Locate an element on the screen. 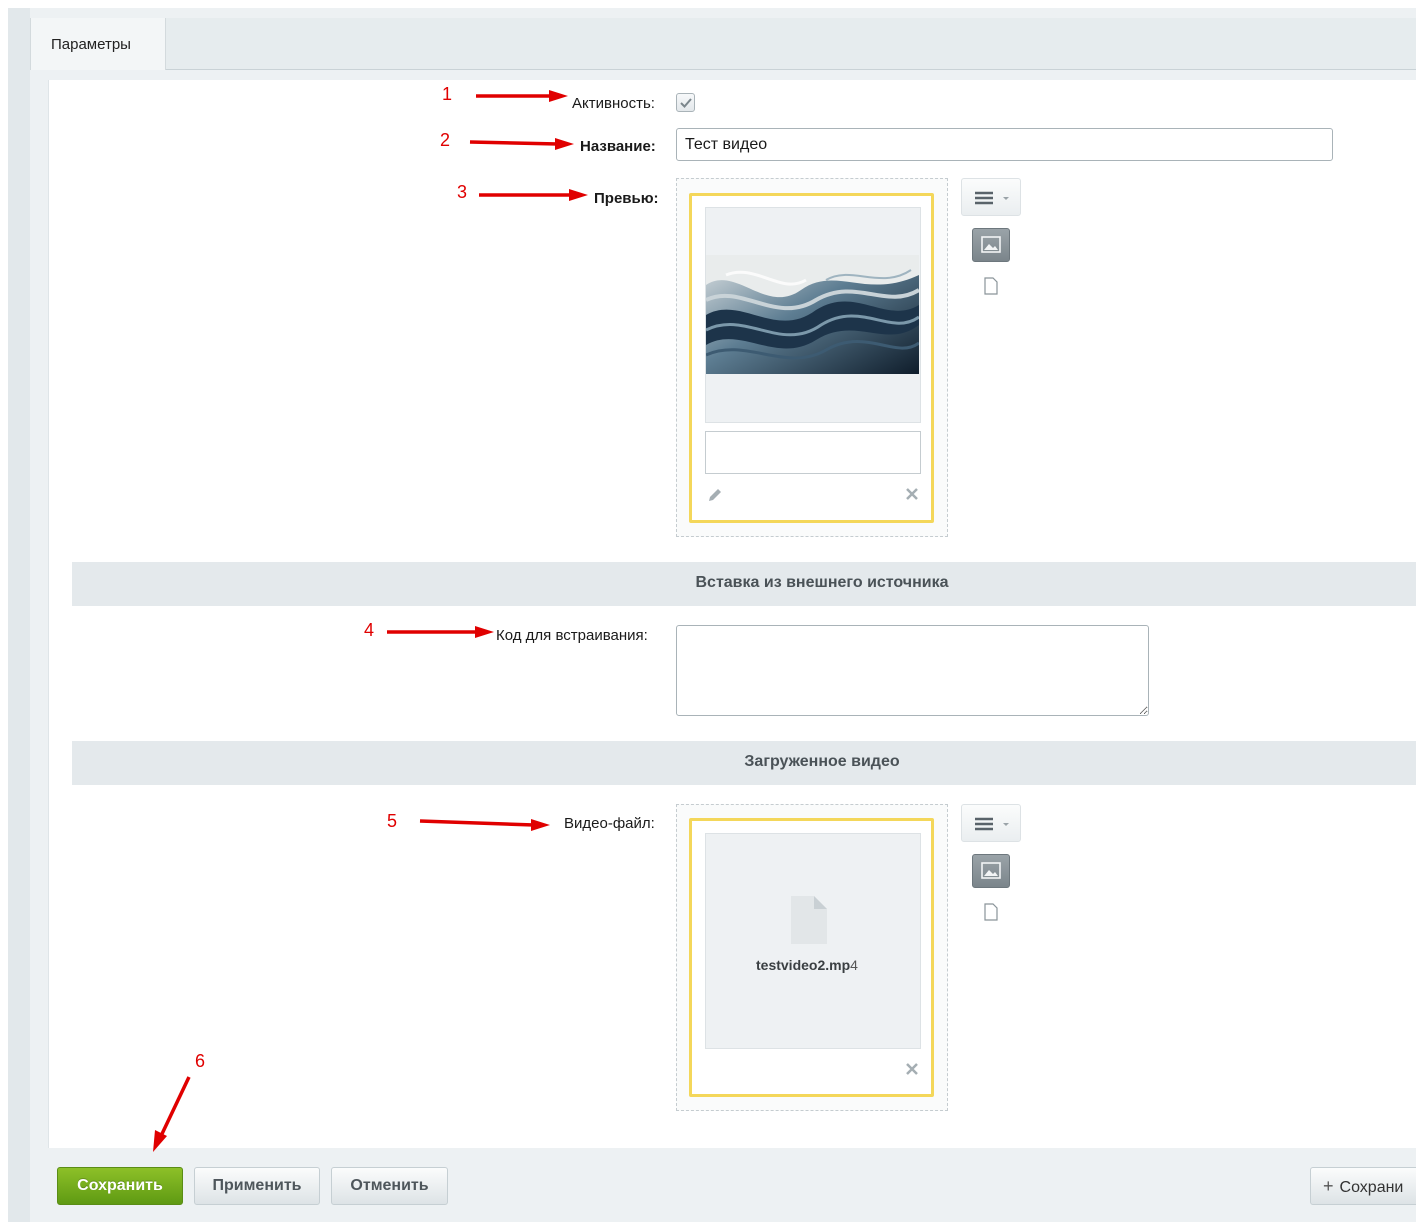 The width and height of the screenshot is (1416, 1222). annotation-5: 5 is located at coordinates (392, 821).